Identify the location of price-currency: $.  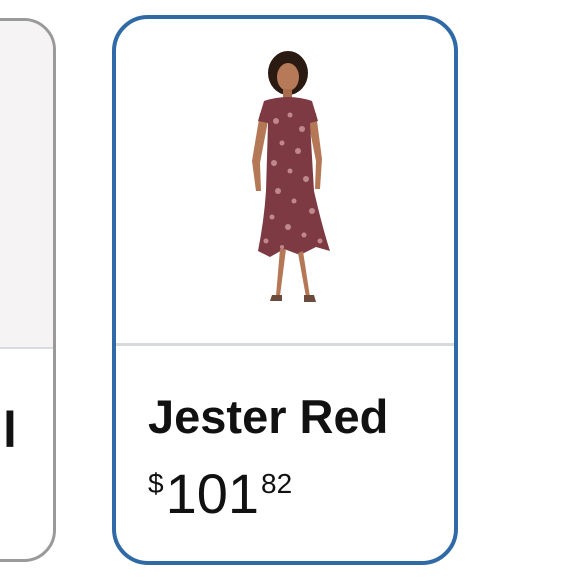
(156, 483).